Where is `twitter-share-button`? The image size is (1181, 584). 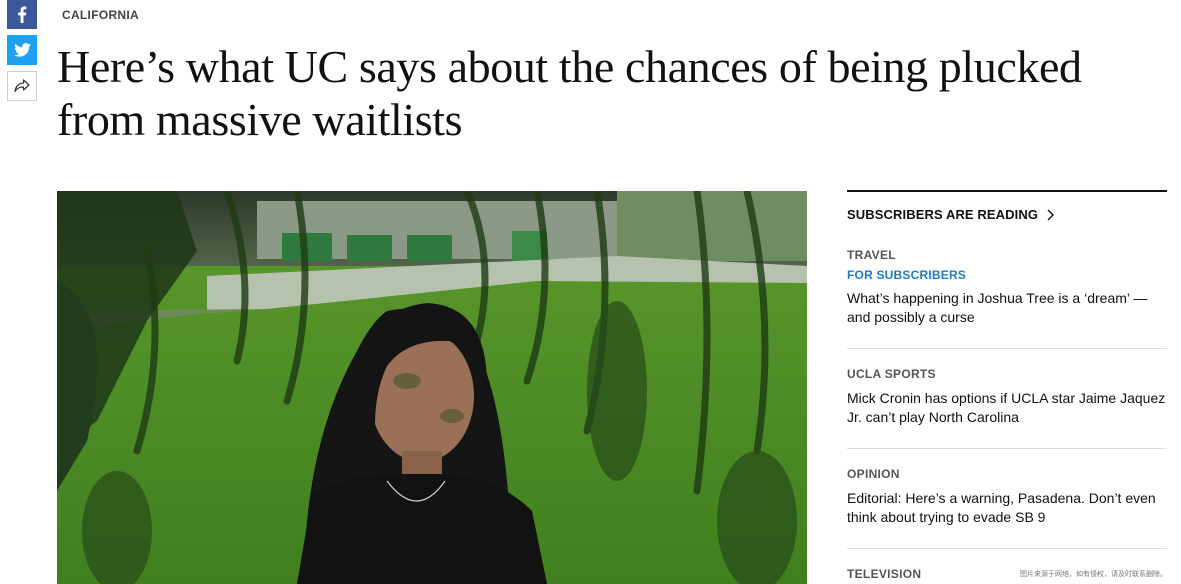
twitter-share-button is located at coordinates (22, 50).